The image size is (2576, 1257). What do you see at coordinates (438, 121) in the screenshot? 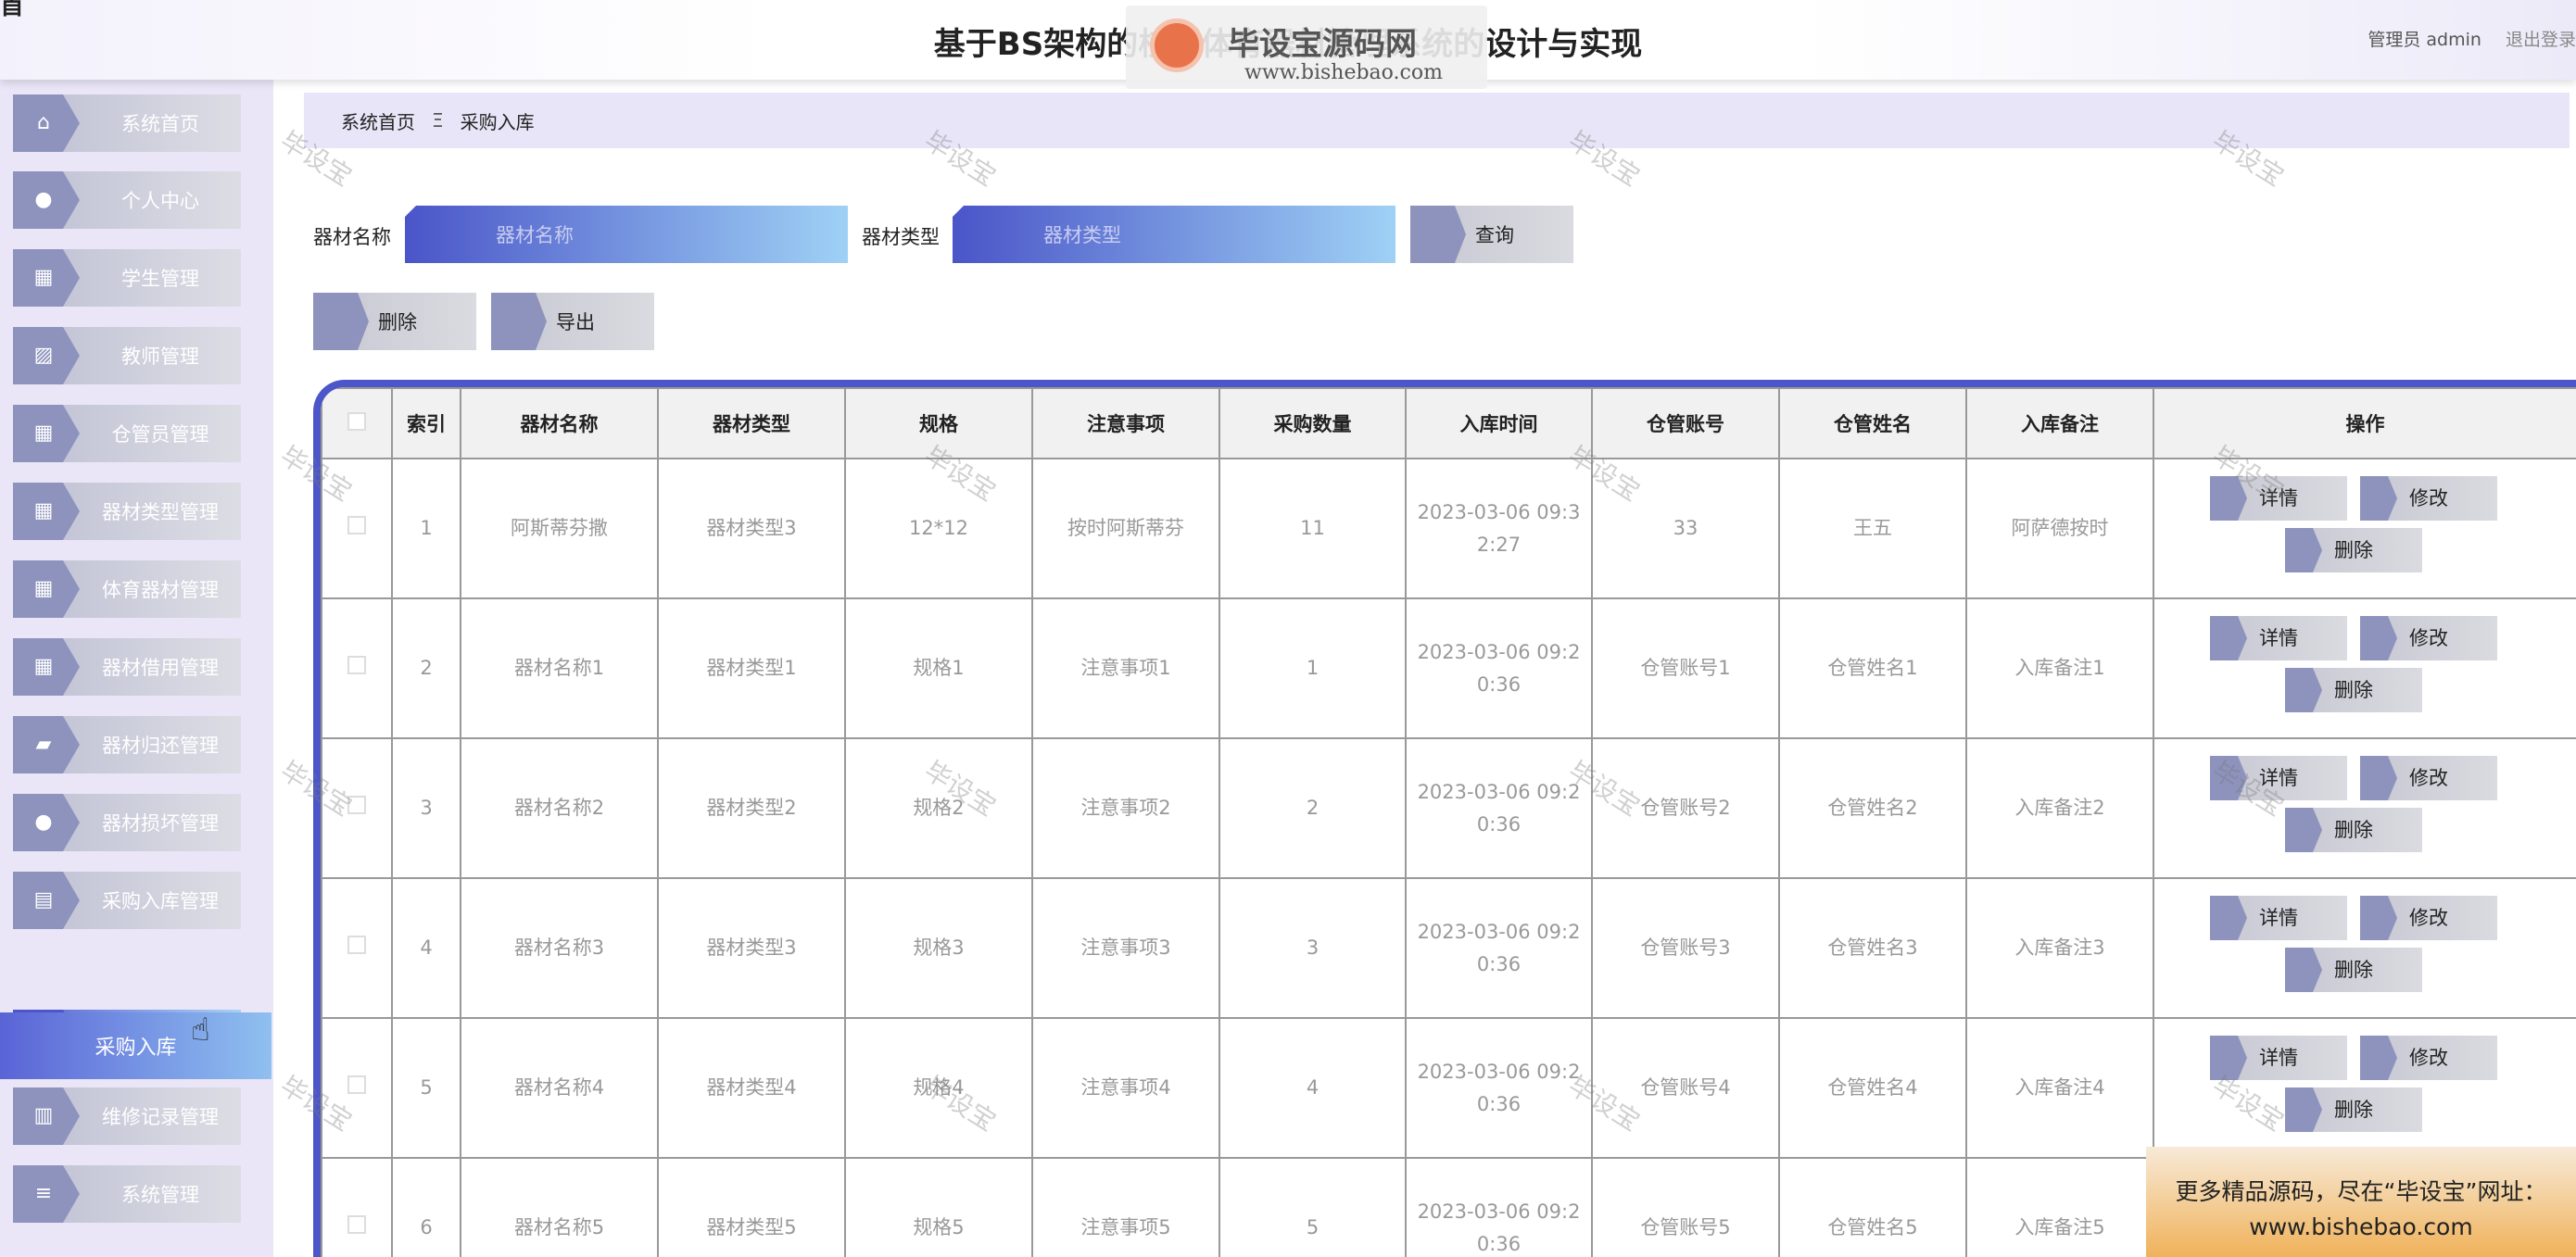
I see `breadcrumb-separator: Ξ` at bounding box center [438, 121].